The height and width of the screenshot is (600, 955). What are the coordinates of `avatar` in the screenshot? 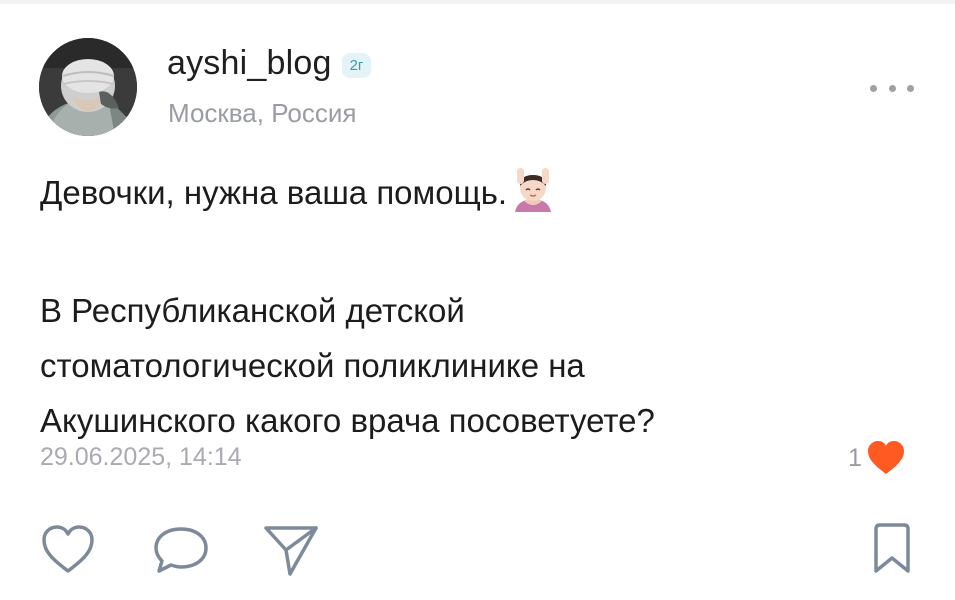 It's located at (88, 87).